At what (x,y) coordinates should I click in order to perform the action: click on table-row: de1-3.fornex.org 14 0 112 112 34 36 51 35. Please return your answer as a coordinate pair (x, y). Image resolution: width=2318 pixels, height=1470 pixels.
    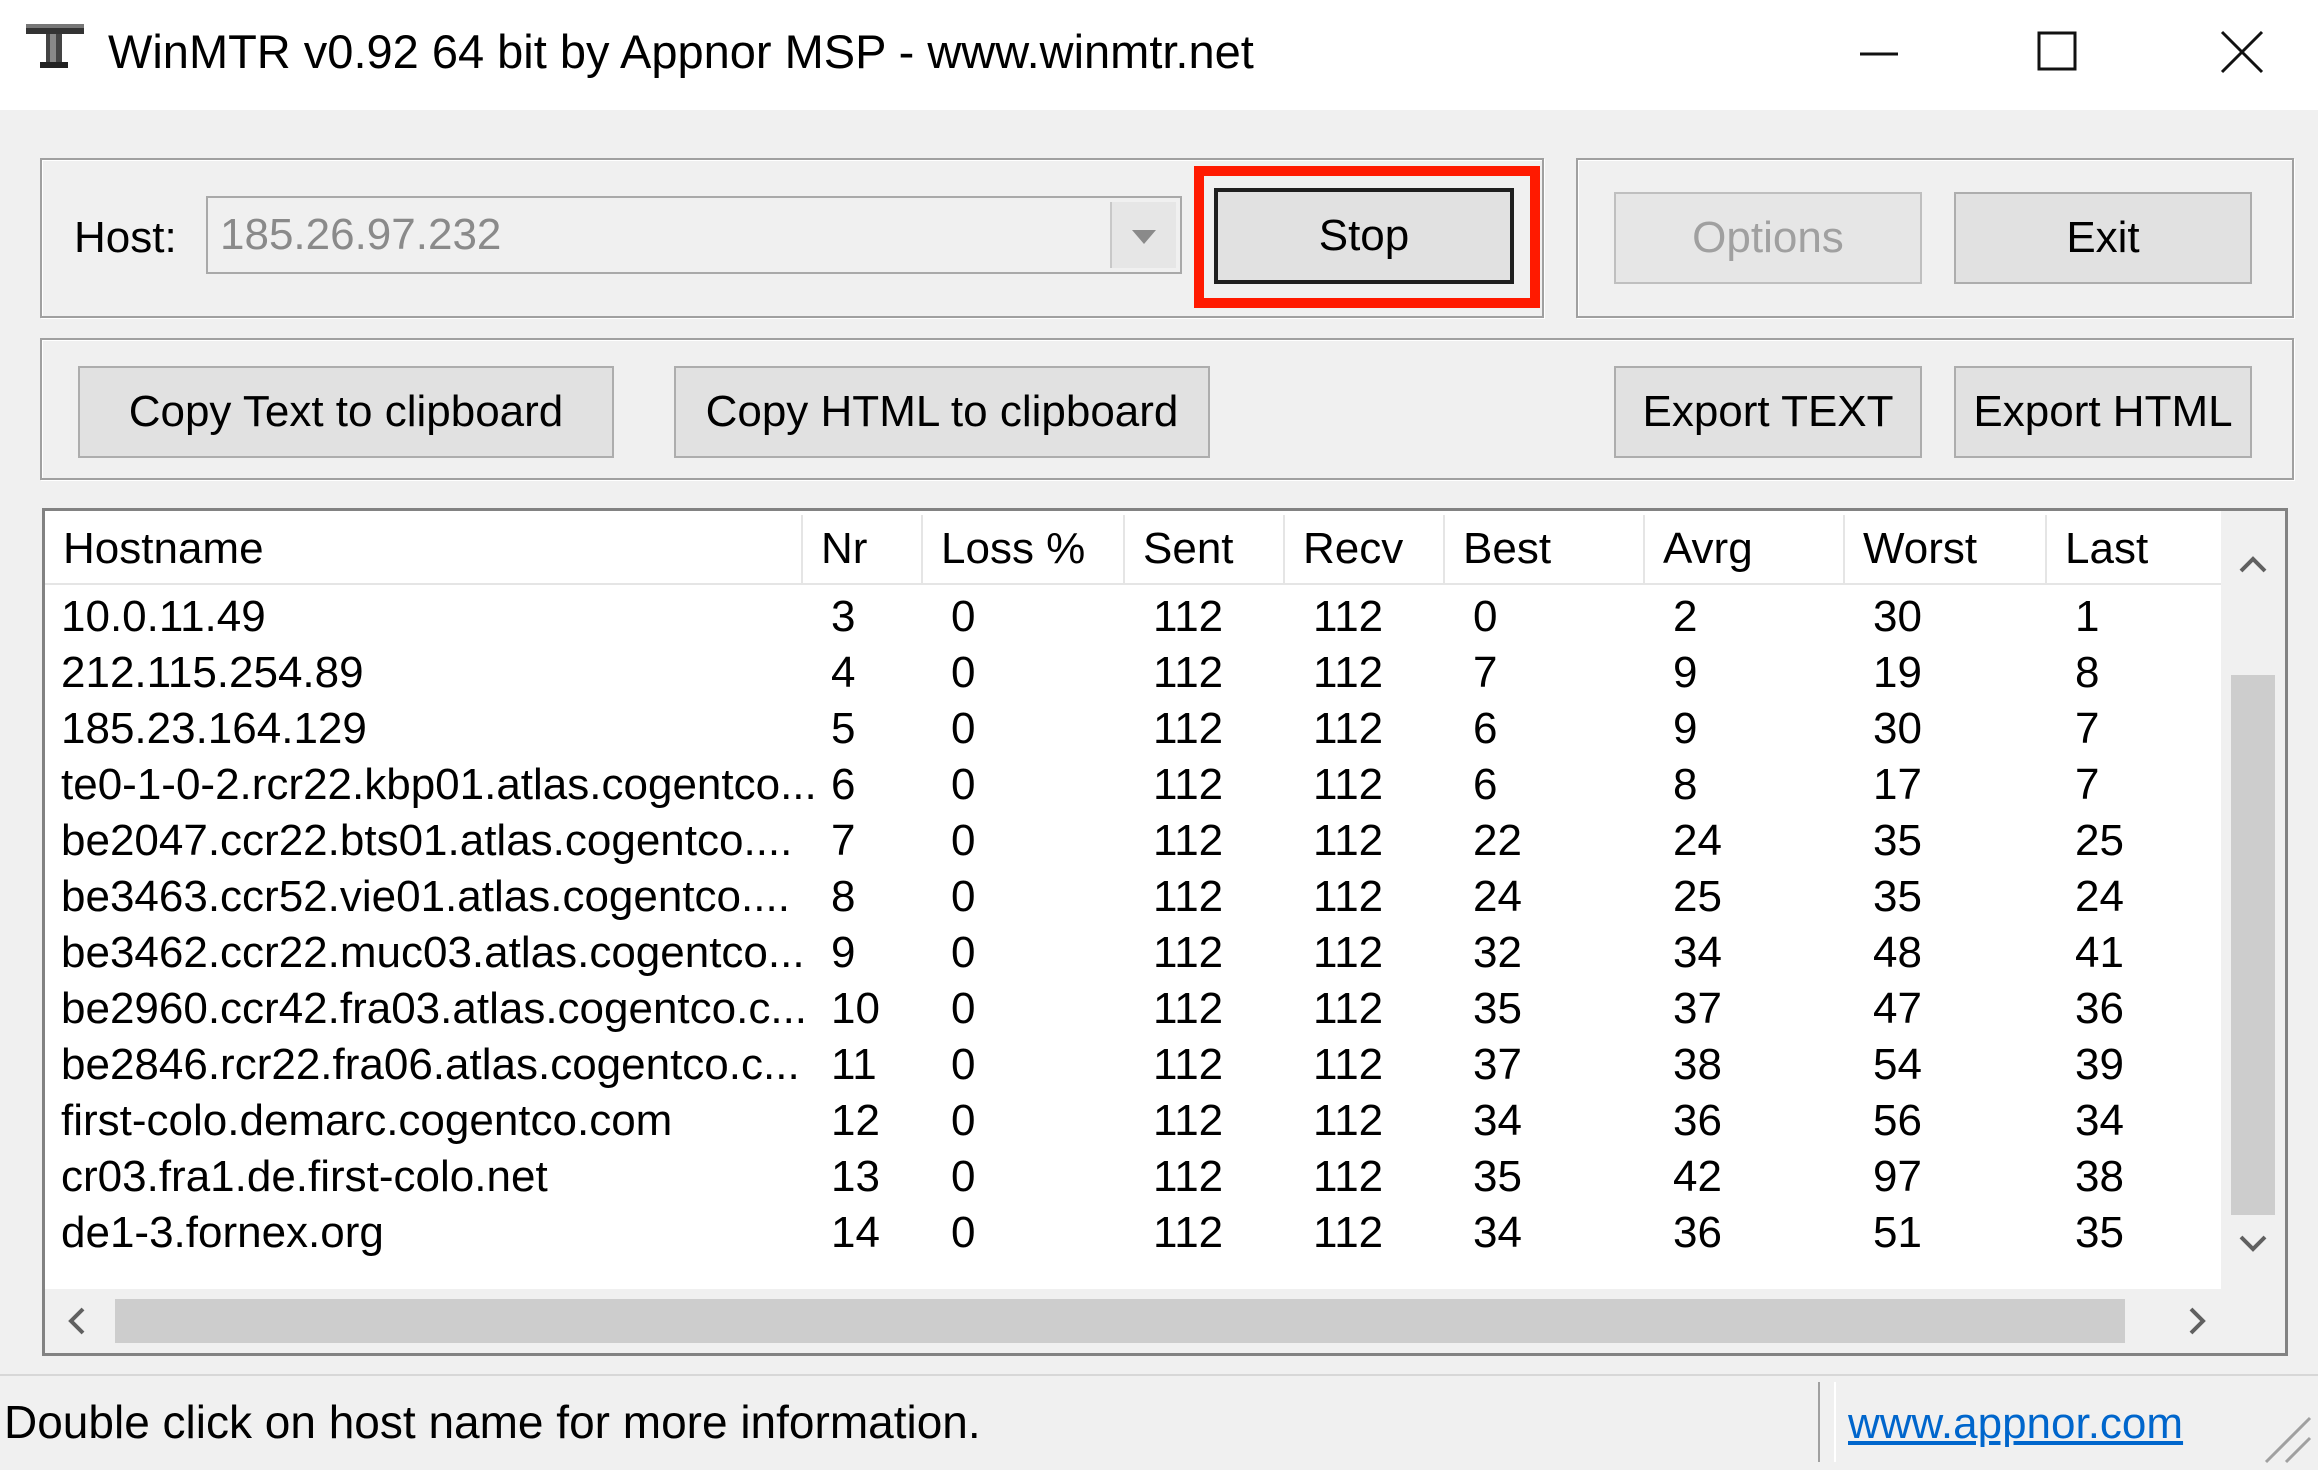
    Looking at the image, I should click on (1134, 1233).